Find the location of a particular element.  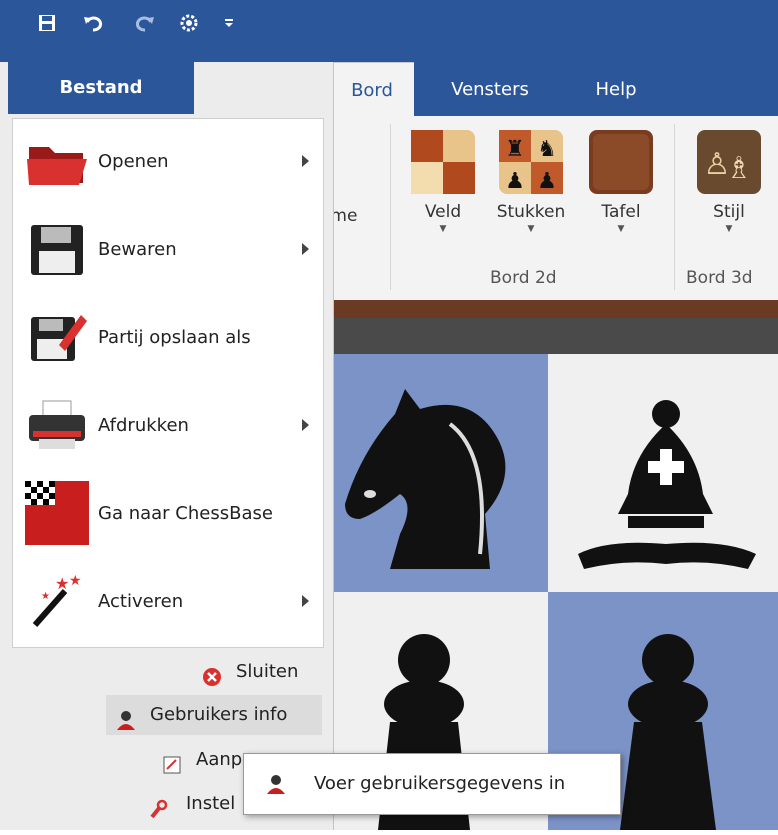

tab-bord: Bord is located at coordinates (372, 89).